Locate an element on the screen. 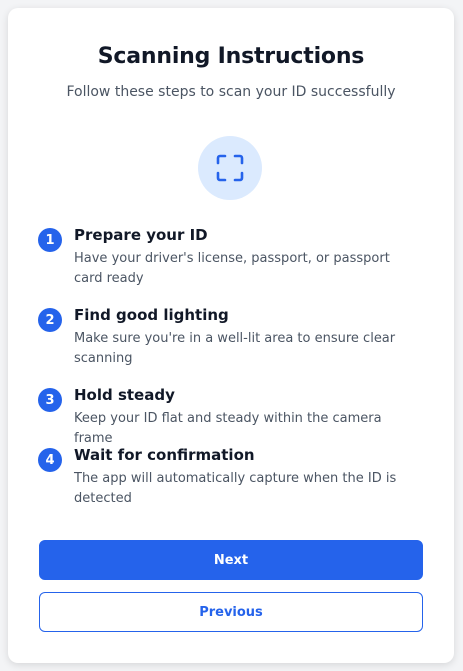  page-title: Scanning Instructions is located at coordinates (231, 56).